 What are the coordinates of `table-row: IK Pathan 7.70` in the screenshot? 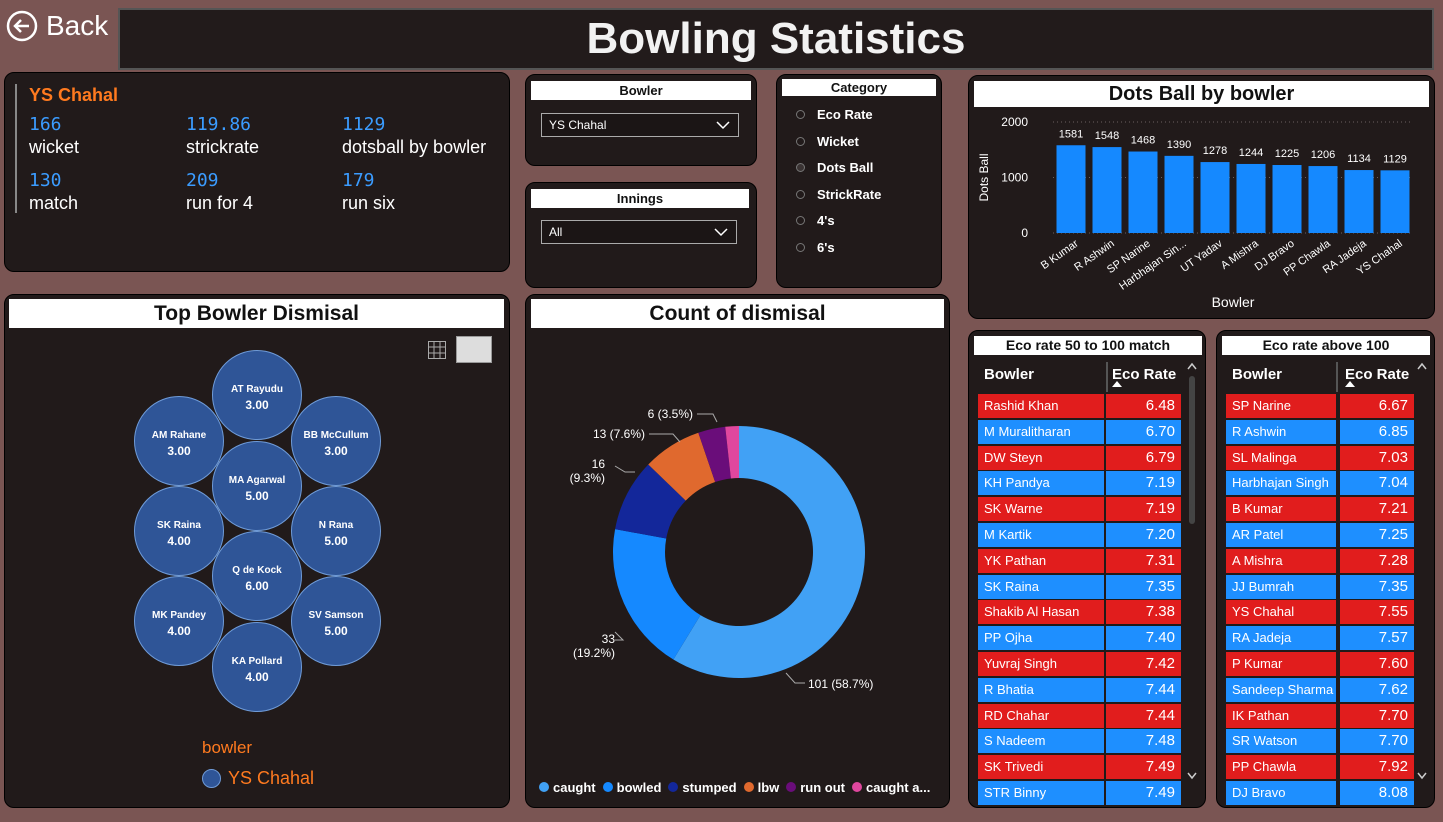 It's located at (1320, 715).